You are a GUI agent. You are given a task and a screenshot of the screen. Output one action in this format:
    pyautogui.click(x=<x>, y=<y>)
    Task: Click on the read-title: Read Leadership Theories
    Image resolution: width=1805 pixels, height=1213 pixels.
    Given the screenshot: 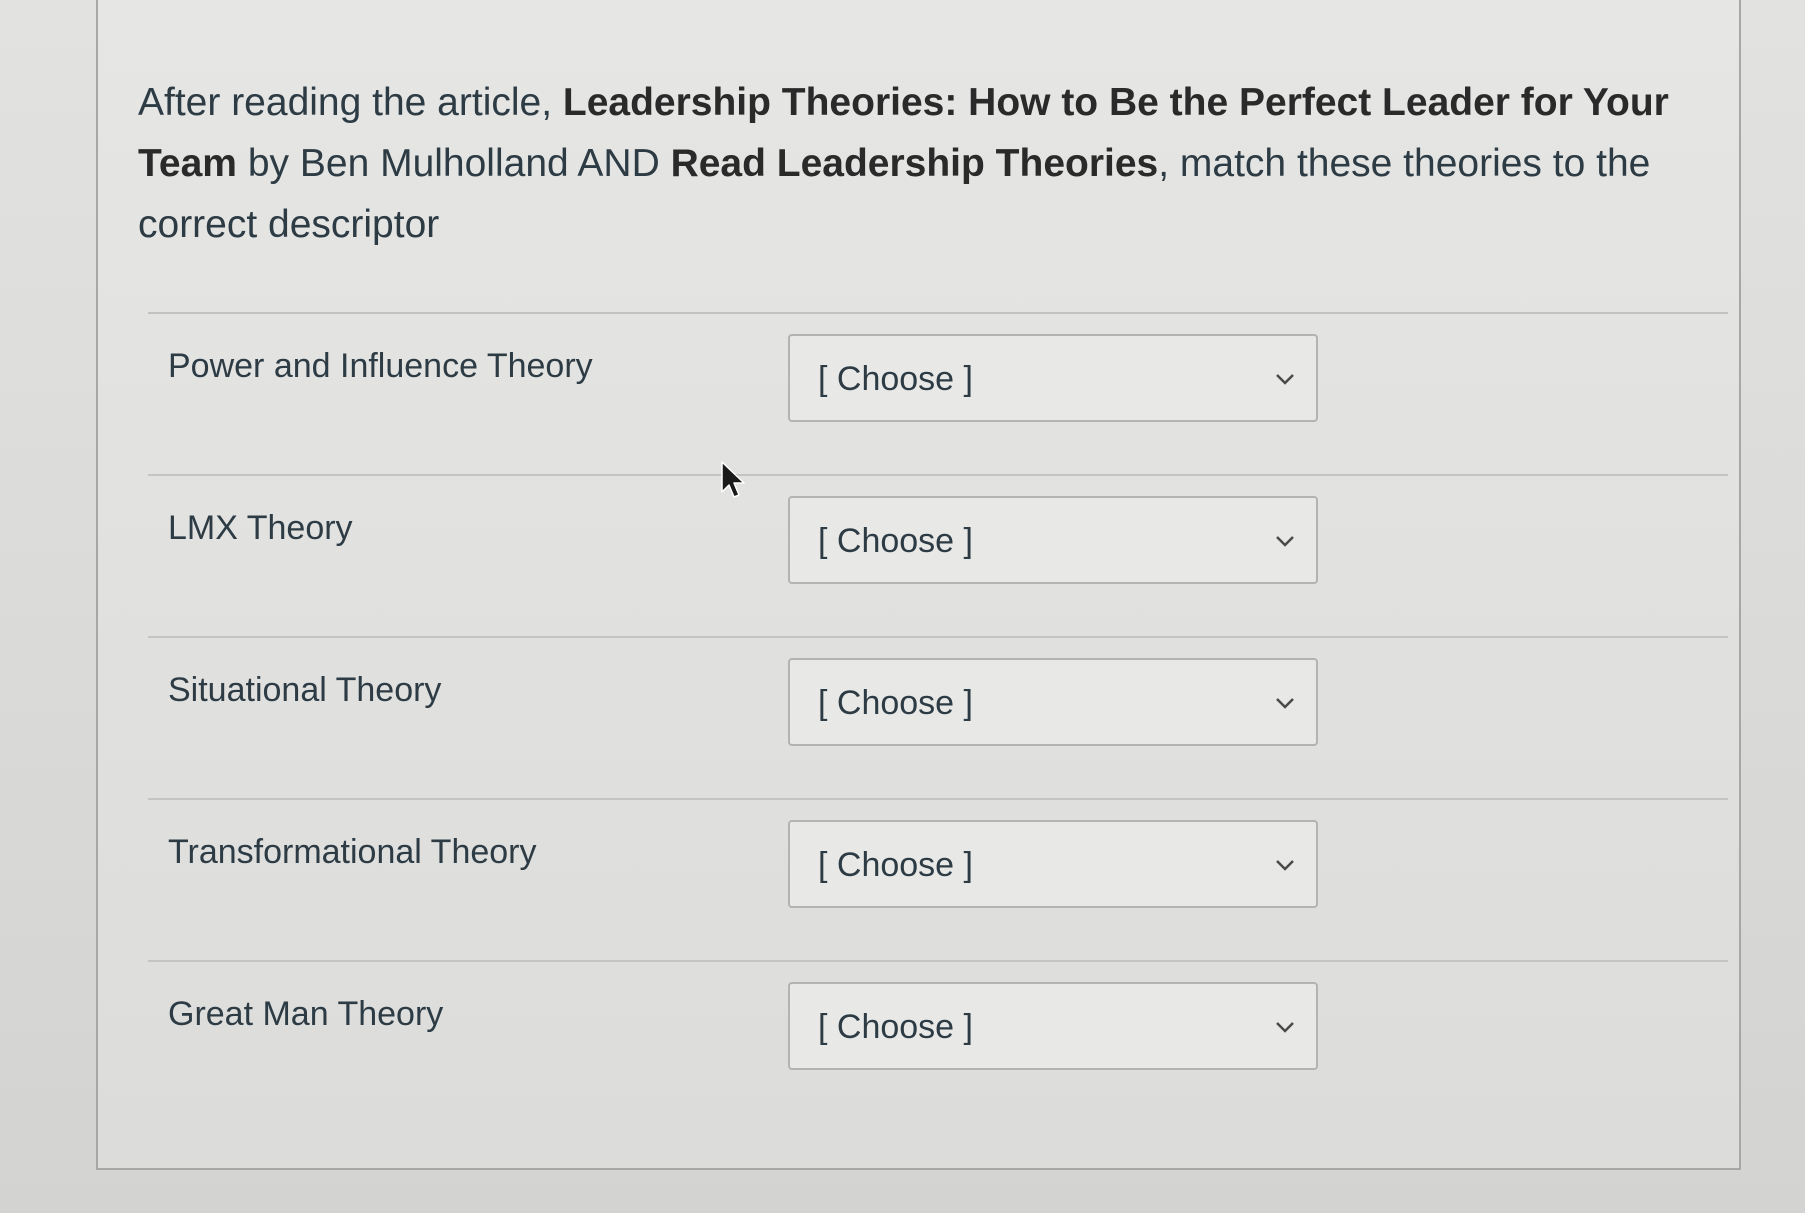 What is the action you would take?
    pyautogui.click(x=914, y=163)
    